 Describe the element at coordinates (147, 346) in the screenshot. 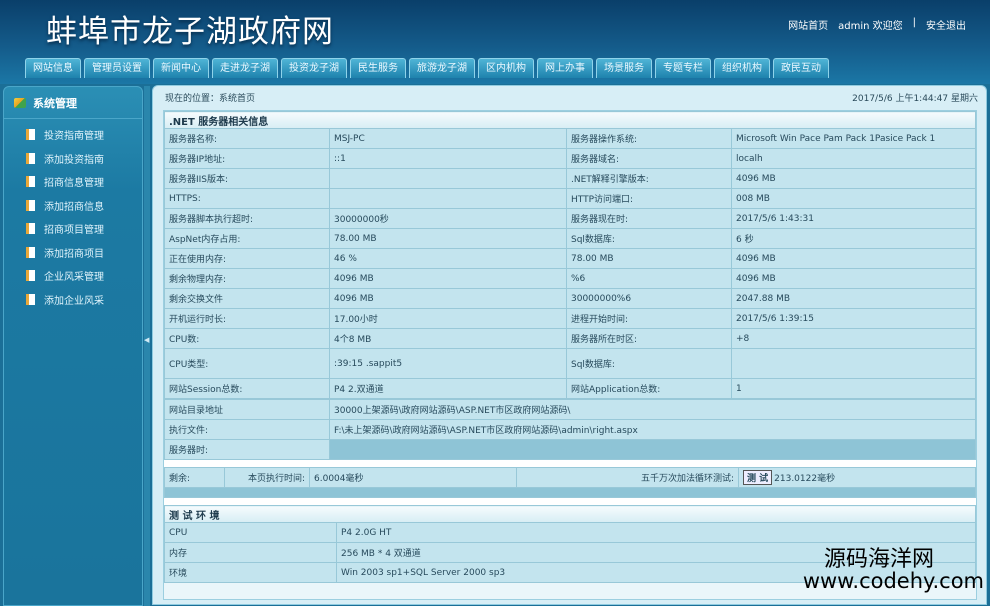

I see `sidebar-toggle-bar: ◀` at that location.